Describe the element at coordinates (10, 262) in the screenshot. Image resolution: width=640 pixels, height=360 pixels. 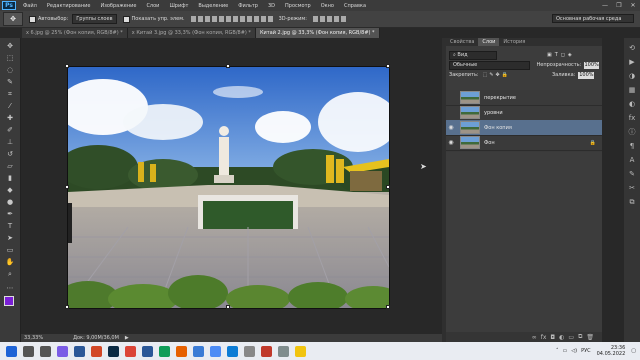
I see `hand-tool-icon: ✋` at that location.